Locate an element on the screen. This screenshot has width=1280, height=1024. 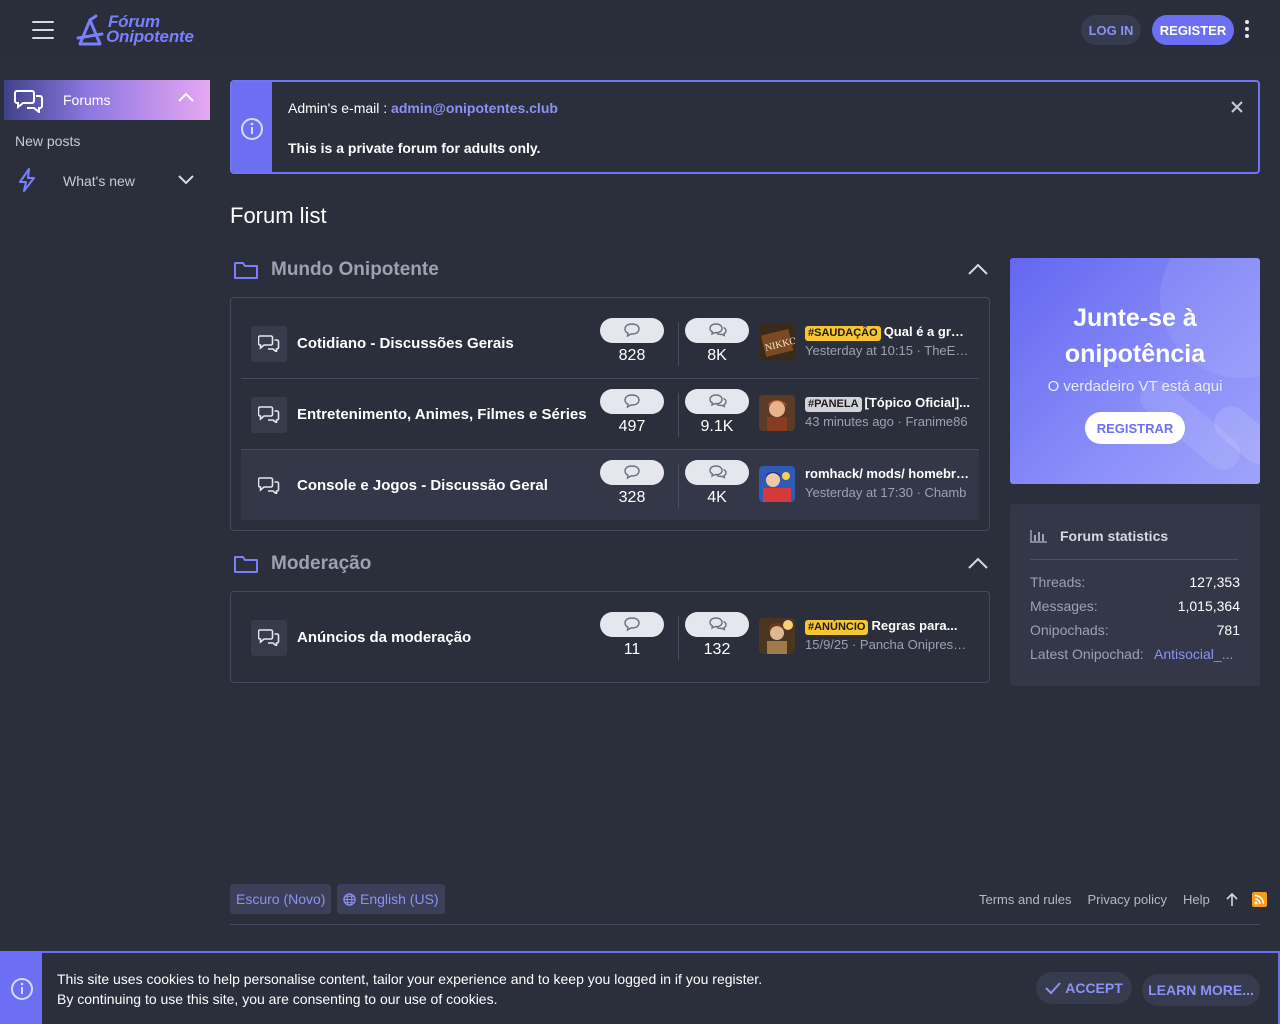
messages-count: 9.1K is located at coordinates (717, 426).